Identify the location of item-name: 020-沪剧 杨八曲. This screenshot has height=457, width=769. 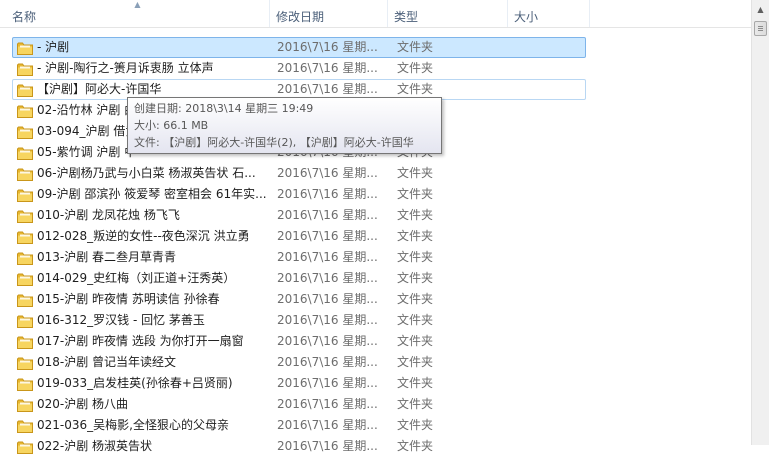
(83, 404).